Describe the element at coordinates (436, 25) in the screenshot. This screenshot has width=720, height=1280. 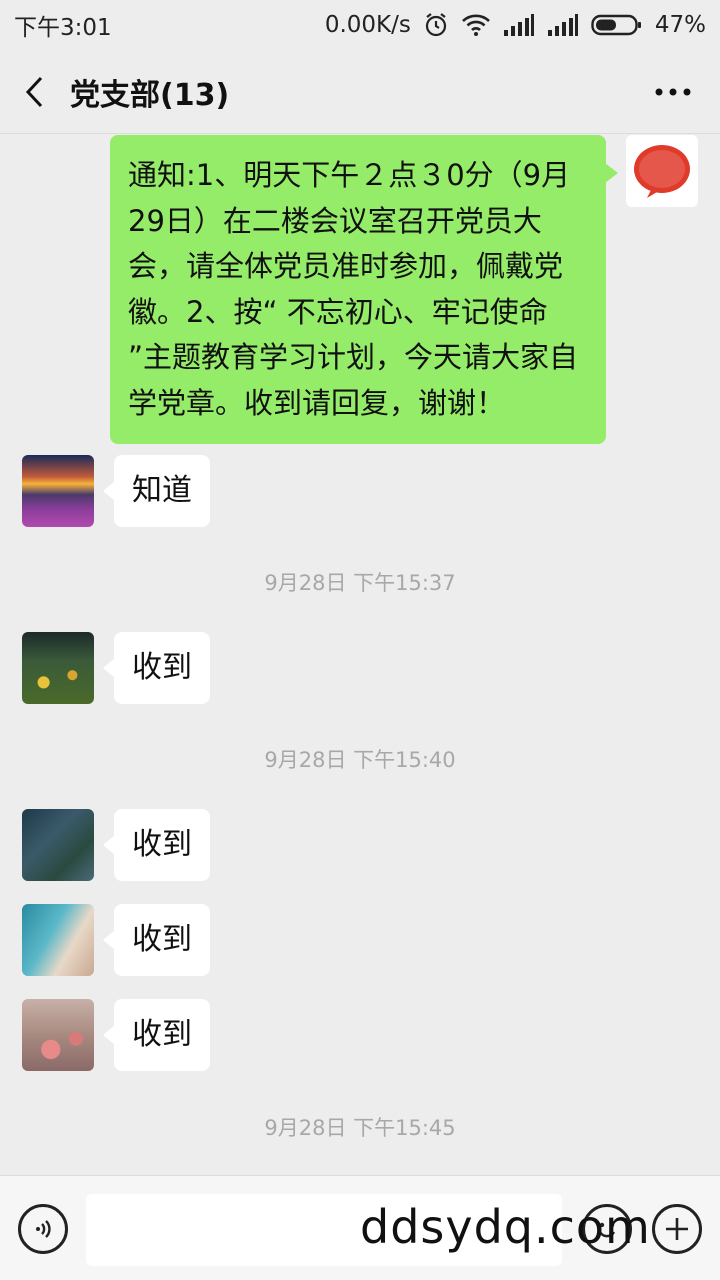
I see `alarm-icon` at that location.